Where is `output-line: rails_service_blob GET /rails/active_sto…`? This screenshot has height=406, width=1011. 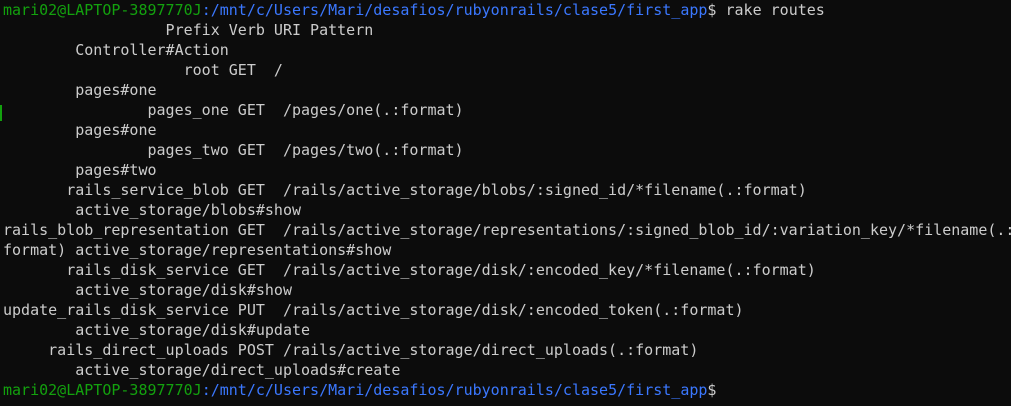 output-line: rails_service_blob GET /rails/active_sto… is located at coordinates (405, 190).